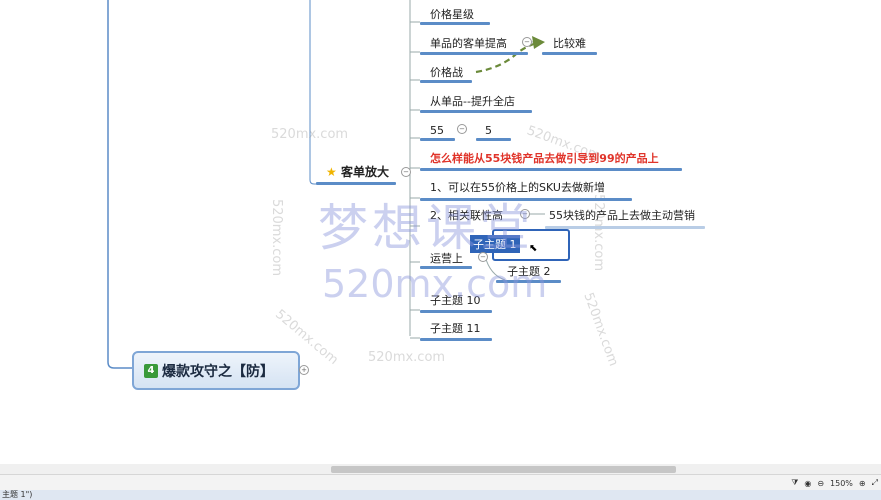 This screenshot has height=500, width=881. I want to click on topic-55: 55, so click(437, 131).